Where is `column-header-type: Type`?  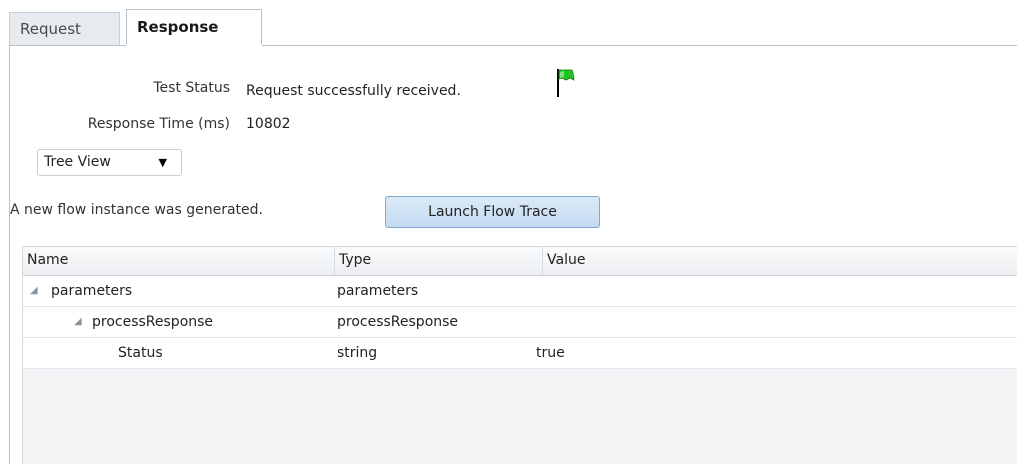 column-header-type: Type is located at coordinates (439, 261).